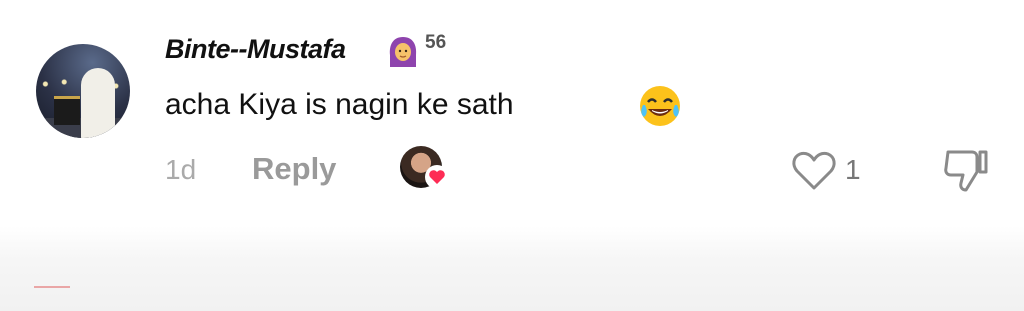  Describe the element at coordinates (98, 103) in the screenshot. I see `avatar-figure` at that location.